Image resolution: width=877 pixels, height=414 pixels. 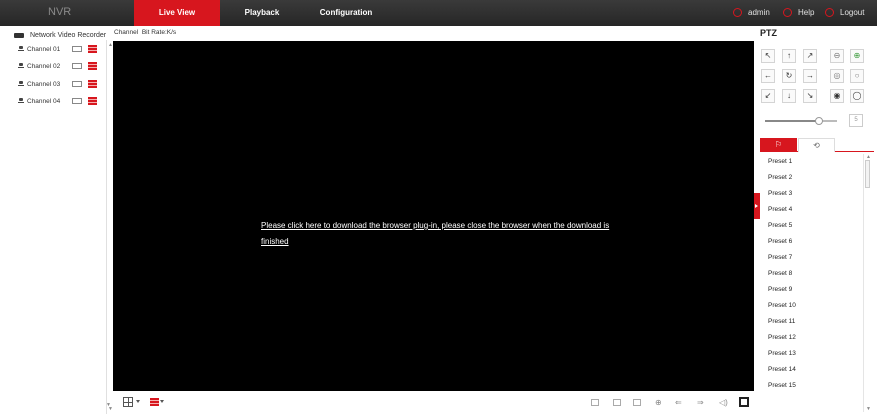 I want to click on rewind-icon: ⇐, so click(x=678, y=403).